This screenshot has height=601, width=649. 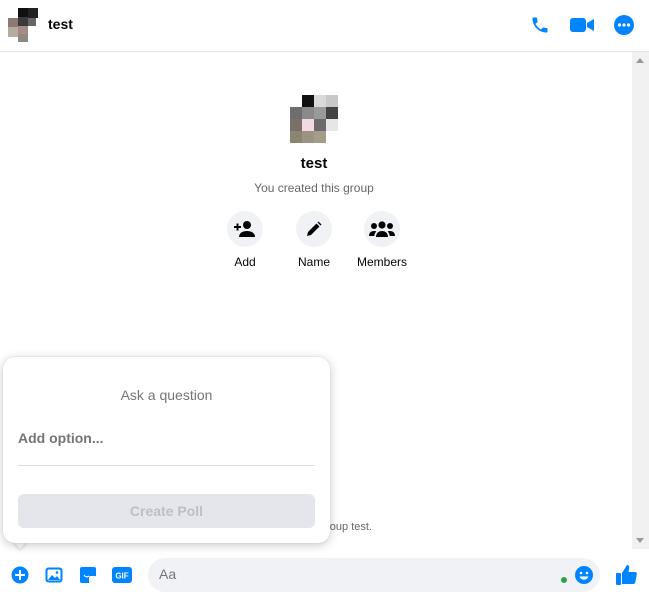 I want to click on add-people-action: Add, so click(x=245, y=240).